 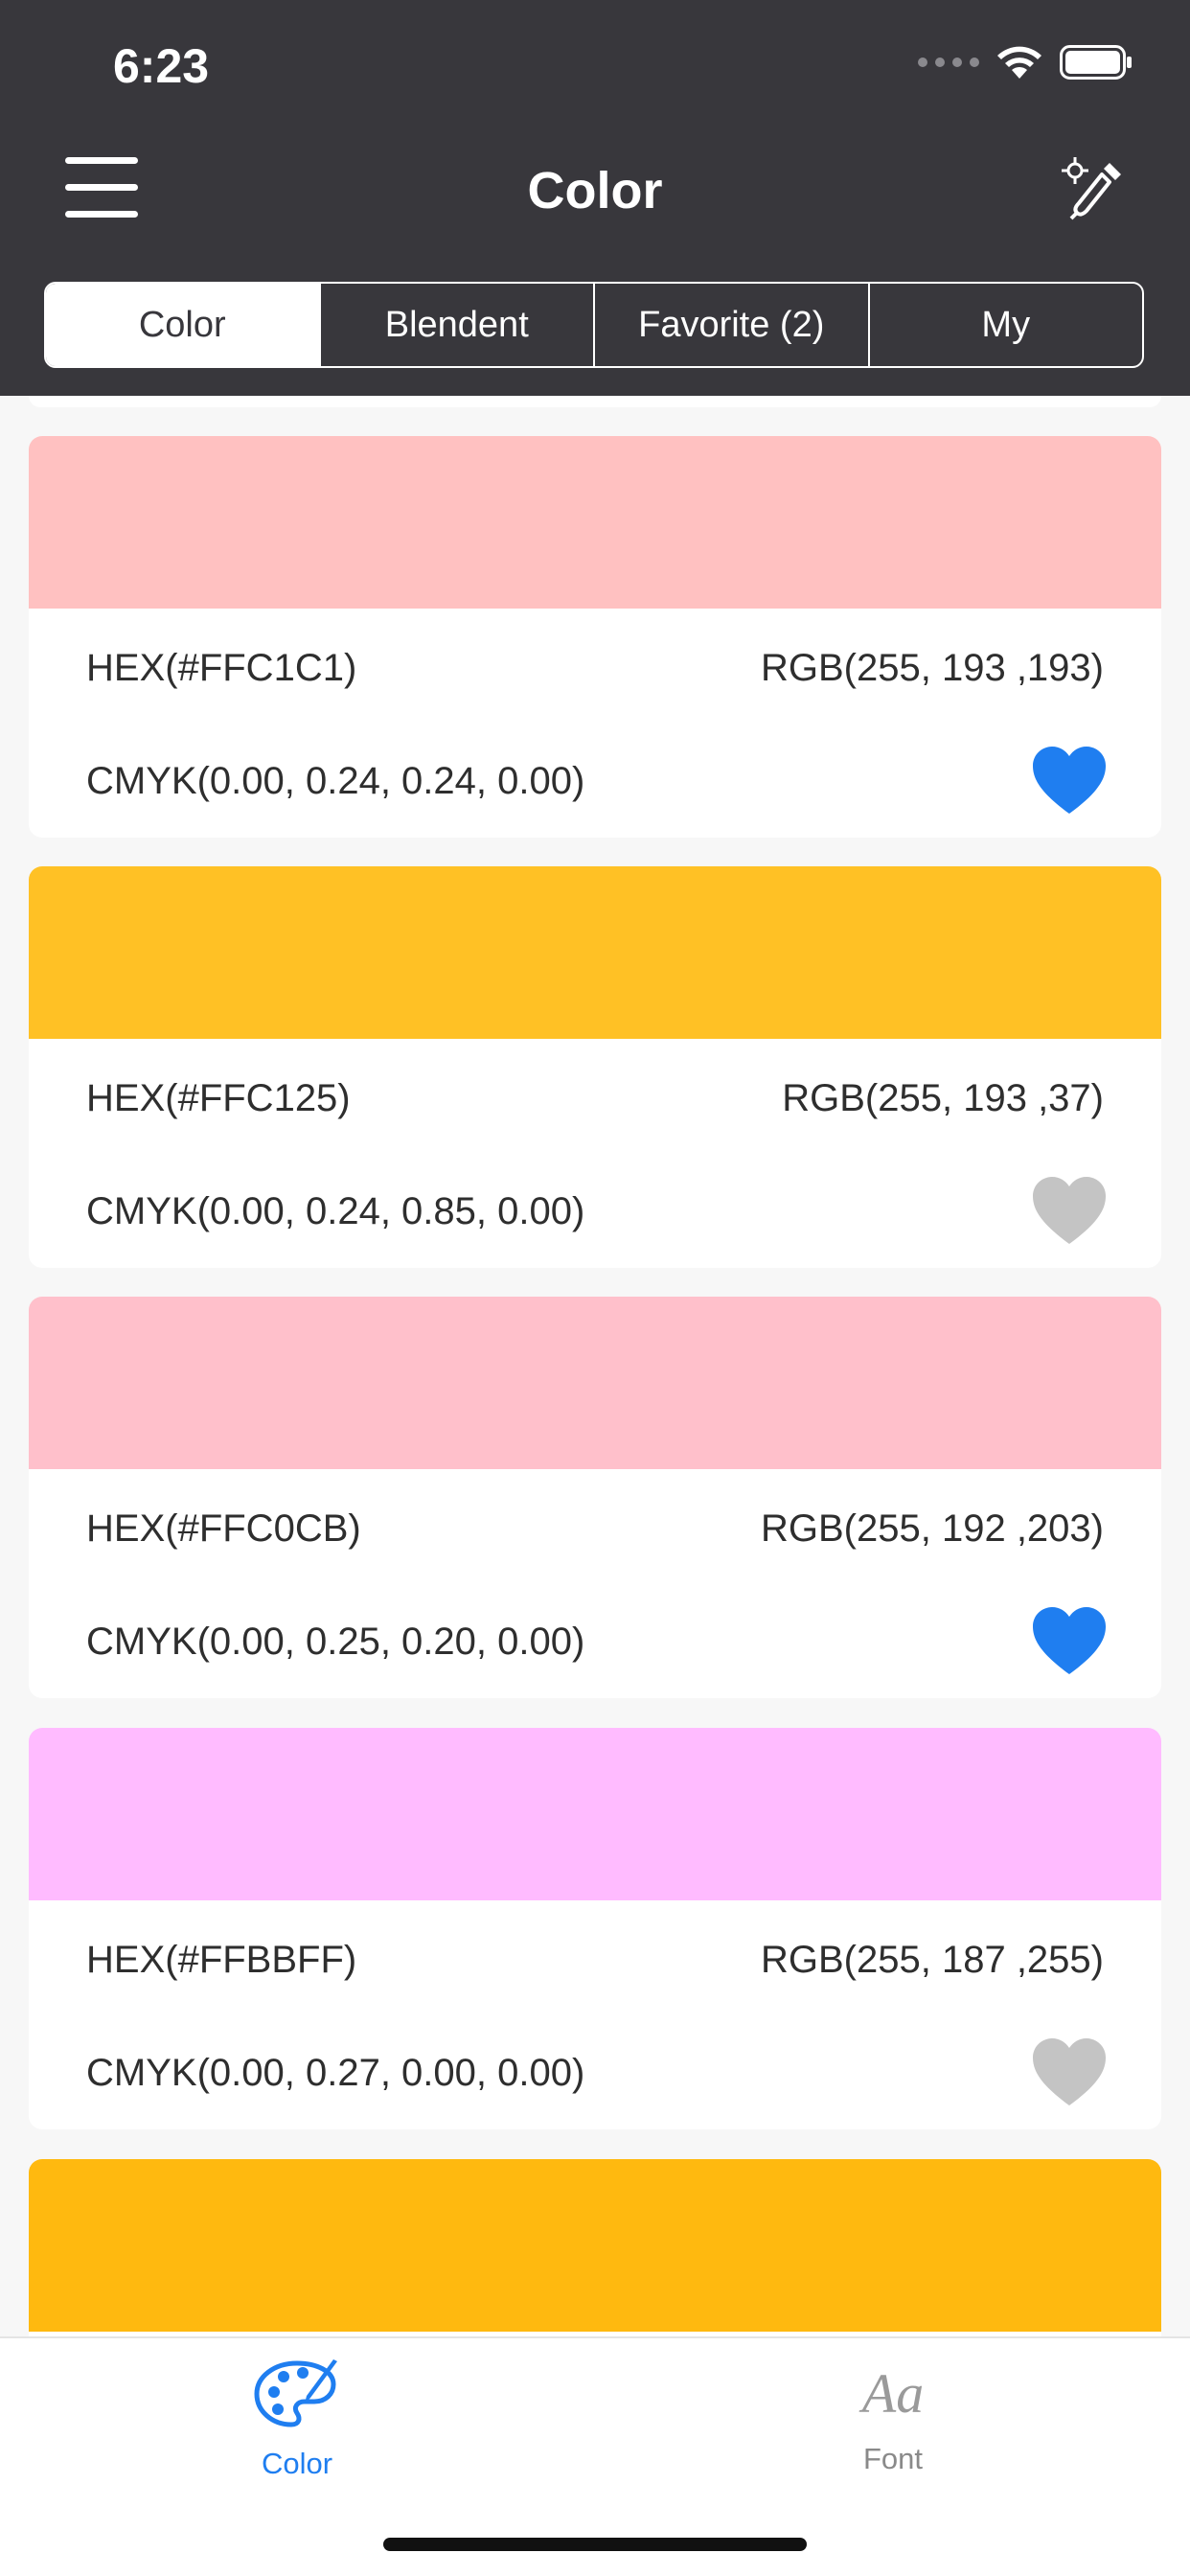 I want to click on tab-color-label: Color, so click(x=297, y=2463).